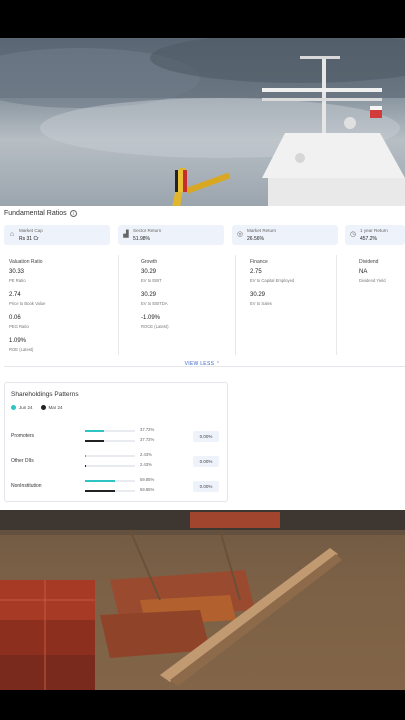 The height and width of the screenshot is (720, 405). What do you see at coordinates (19, 326) in the screenshot?
I see `ratio-label: PEG Ratio` at bounding box center [19, 326].